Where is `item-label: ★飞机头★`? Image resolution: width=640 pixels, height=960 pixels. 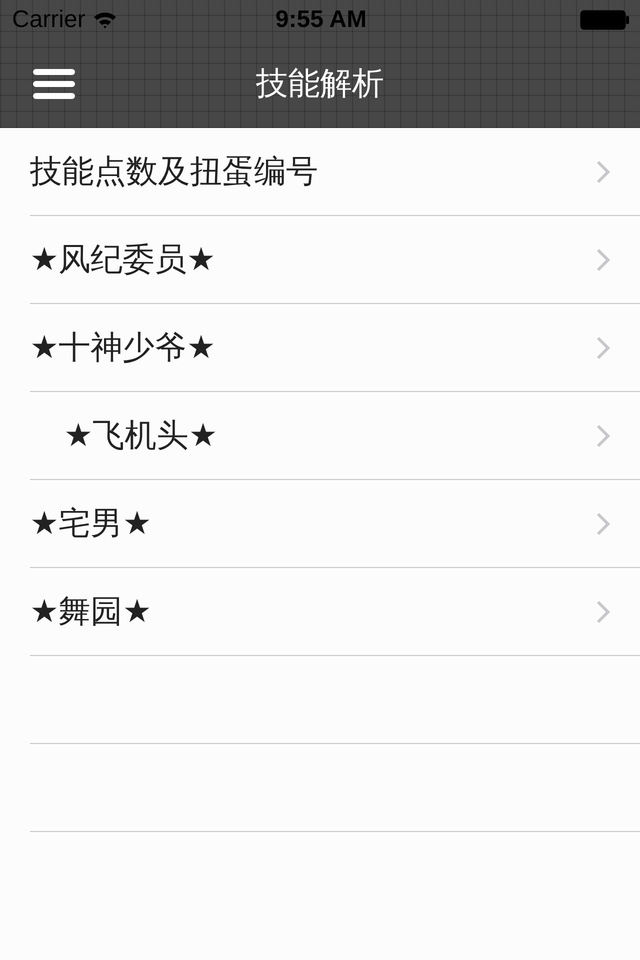 item-label: ★飞机头★ is located at coordinates (140, 435).